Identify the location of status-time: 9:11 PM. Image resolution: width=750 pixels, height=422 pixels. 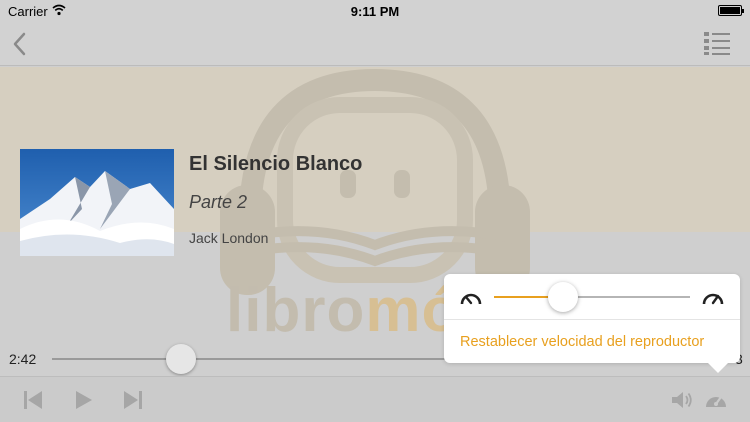
(375, 11).